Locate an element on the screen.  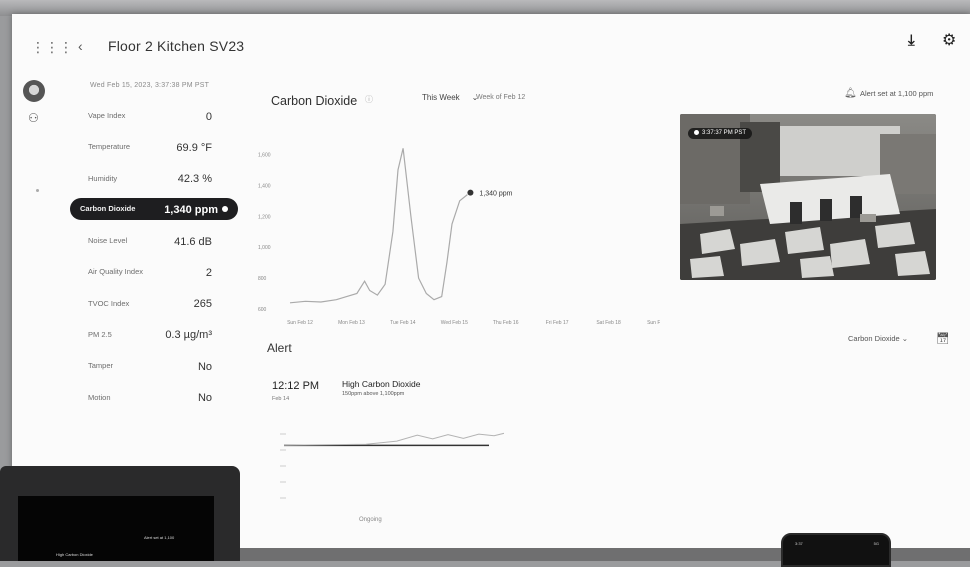
sensor-value: 41.6 dB is located at coordinates (193, 241).